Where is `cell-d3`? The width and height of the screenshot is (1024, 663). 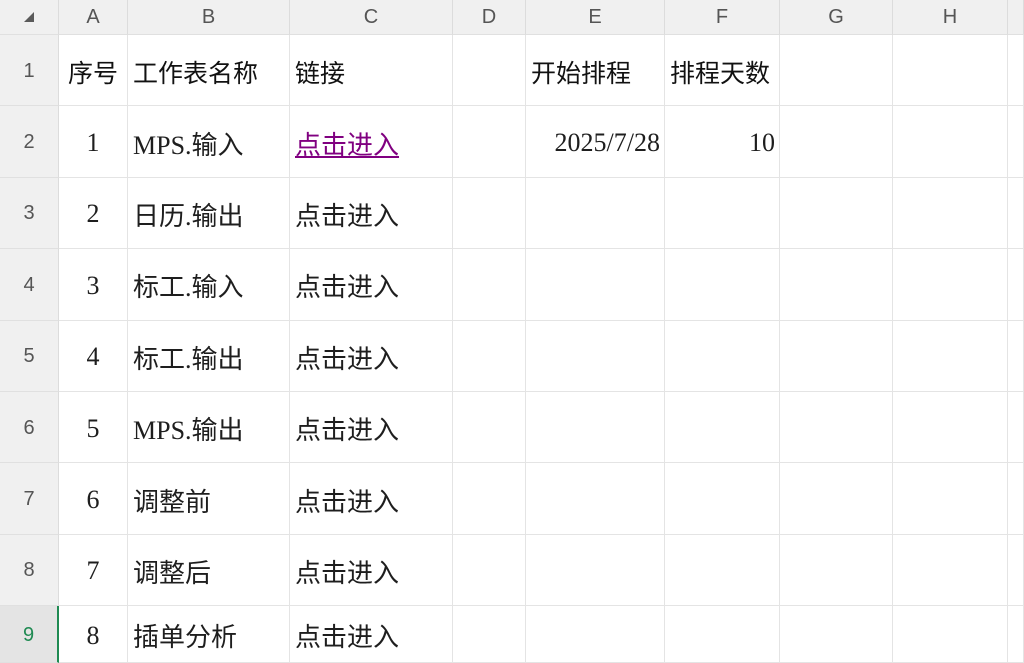 cell-d3 is located at coordinates (489, 213).